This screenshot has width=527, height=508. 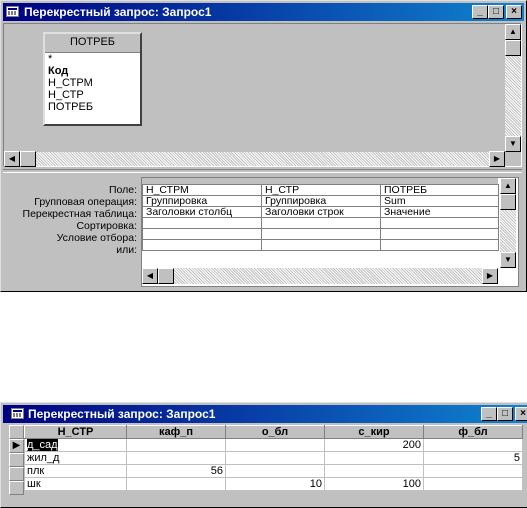 I want to click on datasheet-corner, so click(x=16, y=432).